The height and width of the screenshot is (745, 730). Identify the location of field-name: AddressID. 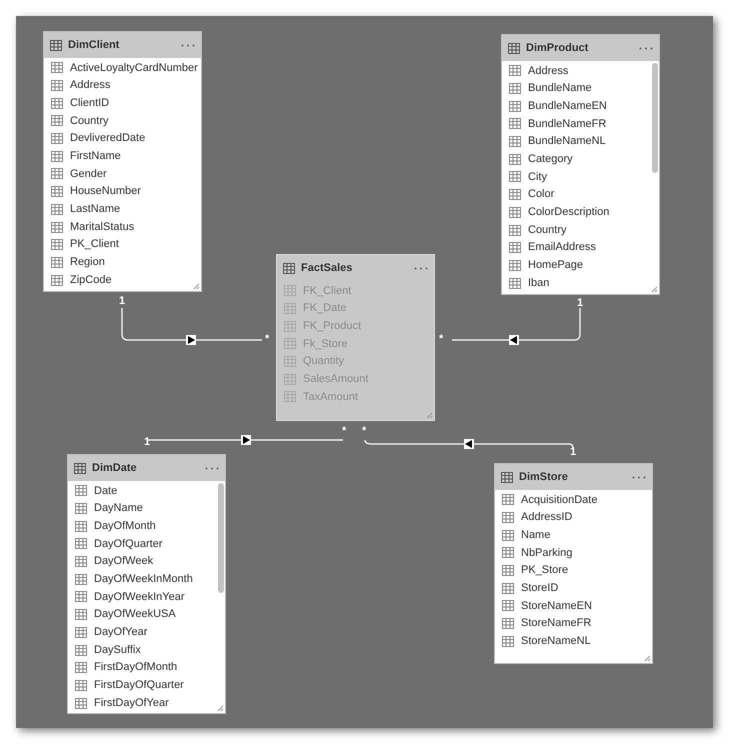
(546, 518).